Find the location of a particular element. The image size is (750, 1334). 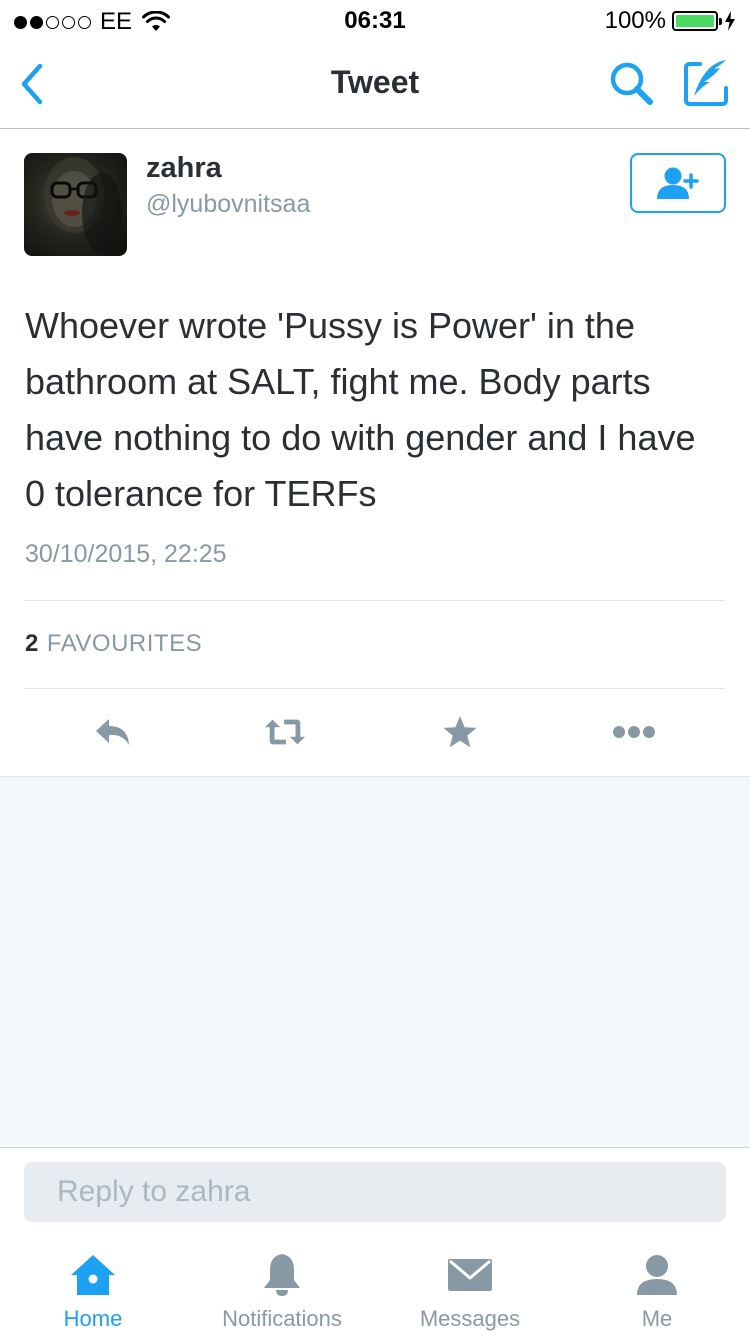

status-bar: EE 06:31 100% is located at coordinates (375, 20).